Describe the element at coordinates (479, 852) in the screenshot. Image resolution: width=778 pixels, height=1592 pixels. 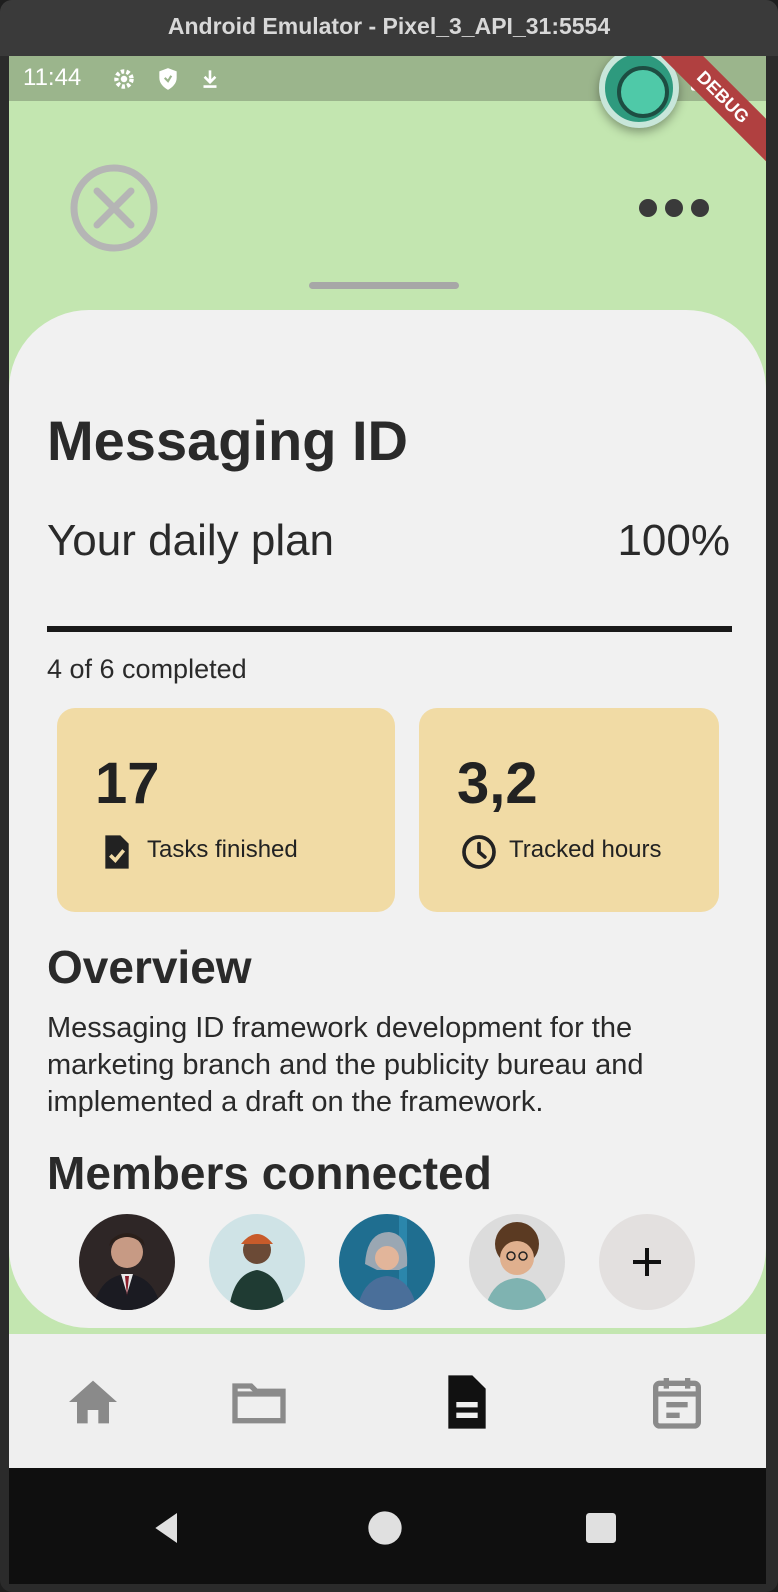
I see `clock-icon` at that location.